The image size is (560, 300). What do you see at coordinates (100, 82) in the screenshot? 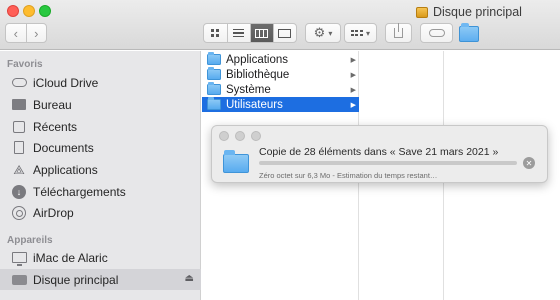
I see `sidebar-item-icloud-drive: iCloud Drive` at bounding box center [100, 82].